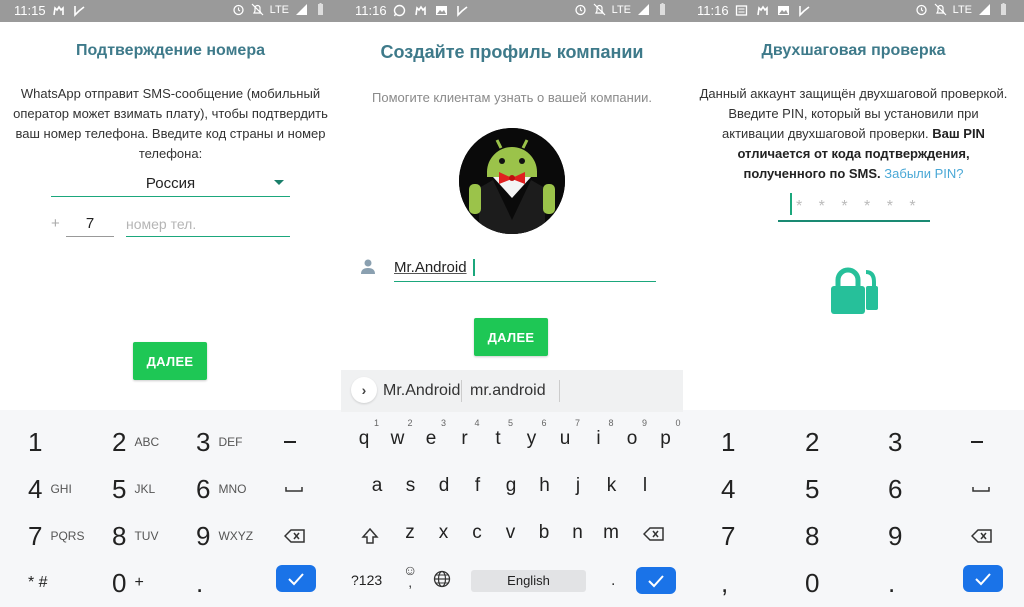 This screenshot has width=1024, height=607. I want to click on business-name-input: Mr.Android, so click(525, 268).